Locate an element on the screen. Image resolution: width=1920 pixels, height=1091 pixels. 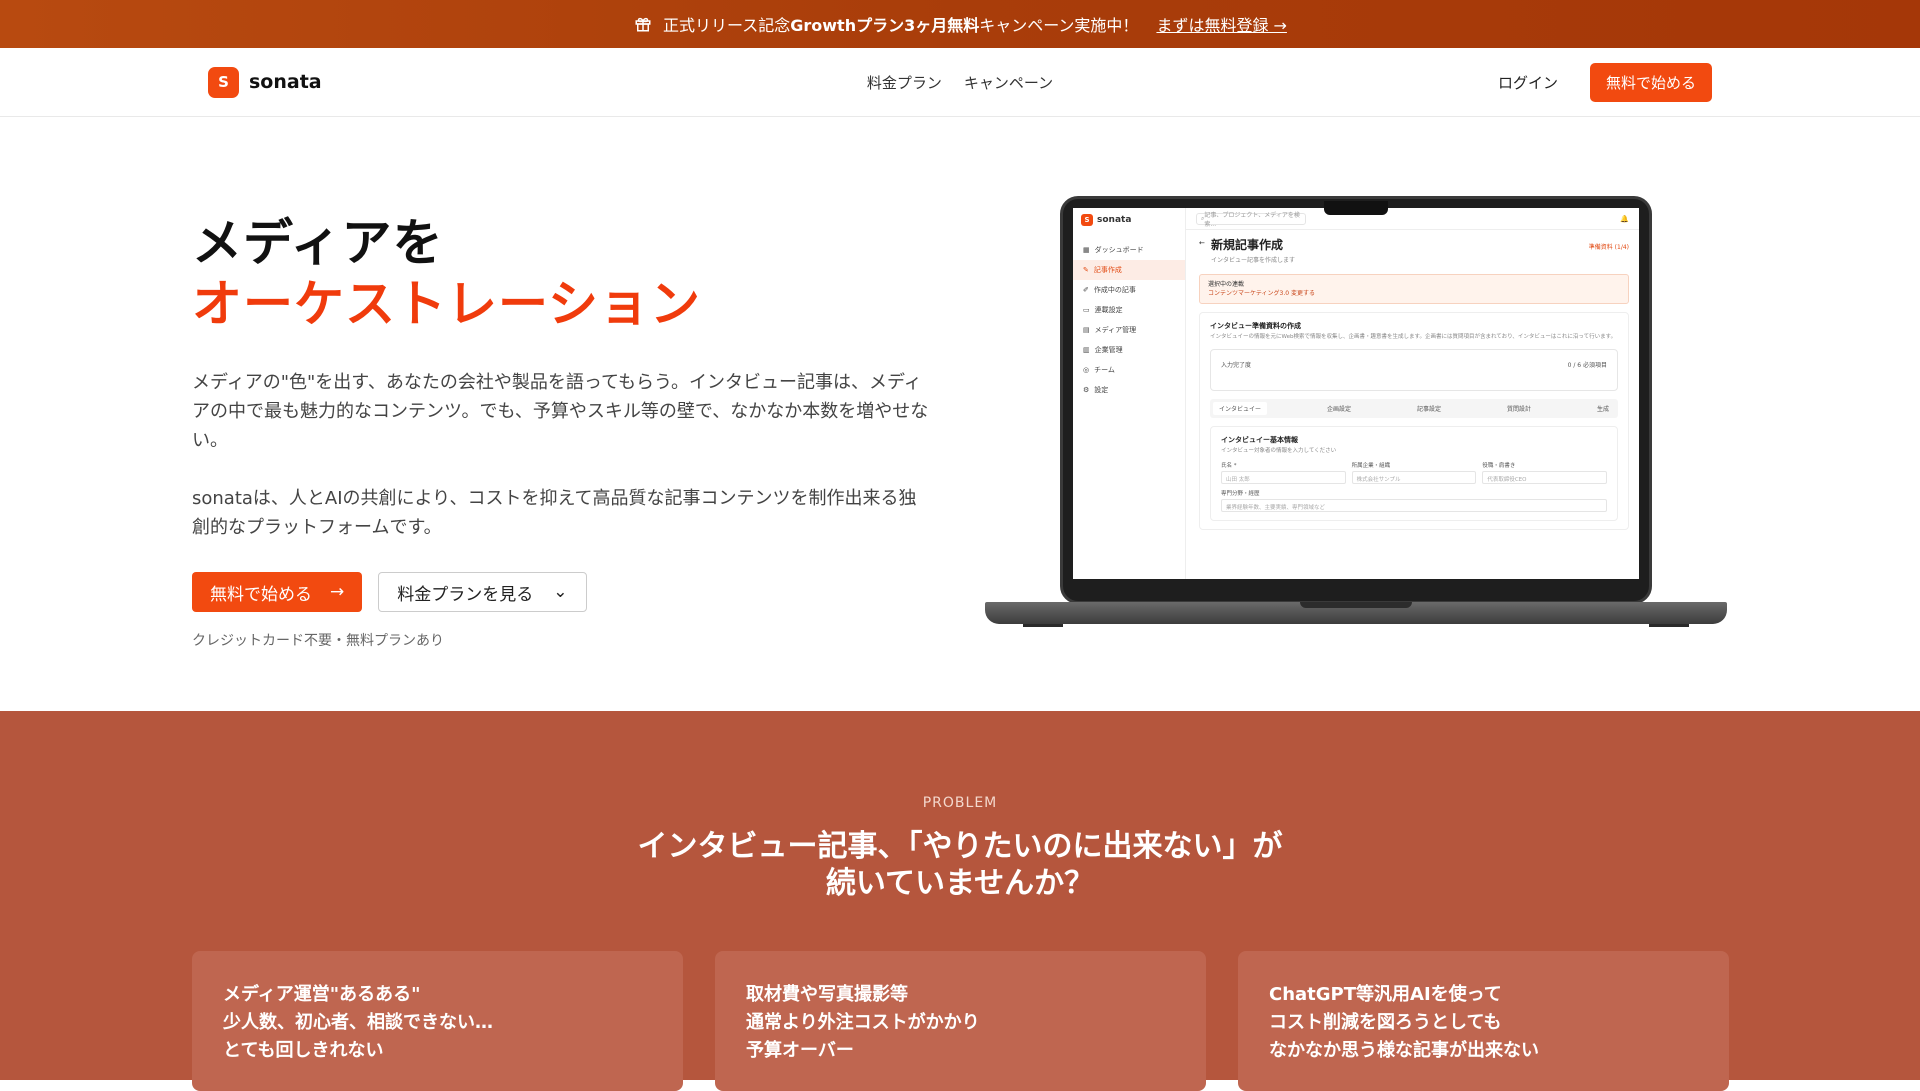
problem-card: 取材費や写真撮影等 通常より外注コストがかかり 予算オーバー is located at coordinates (960, 1021).